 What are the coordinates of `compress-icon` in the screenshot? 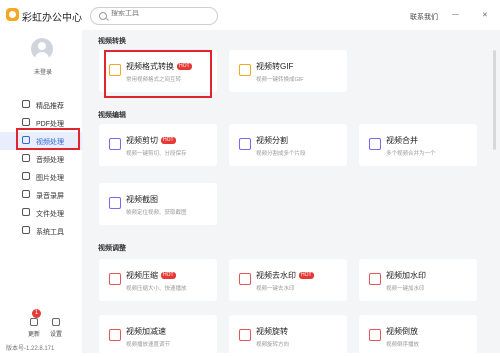 It's located at (115, 279).